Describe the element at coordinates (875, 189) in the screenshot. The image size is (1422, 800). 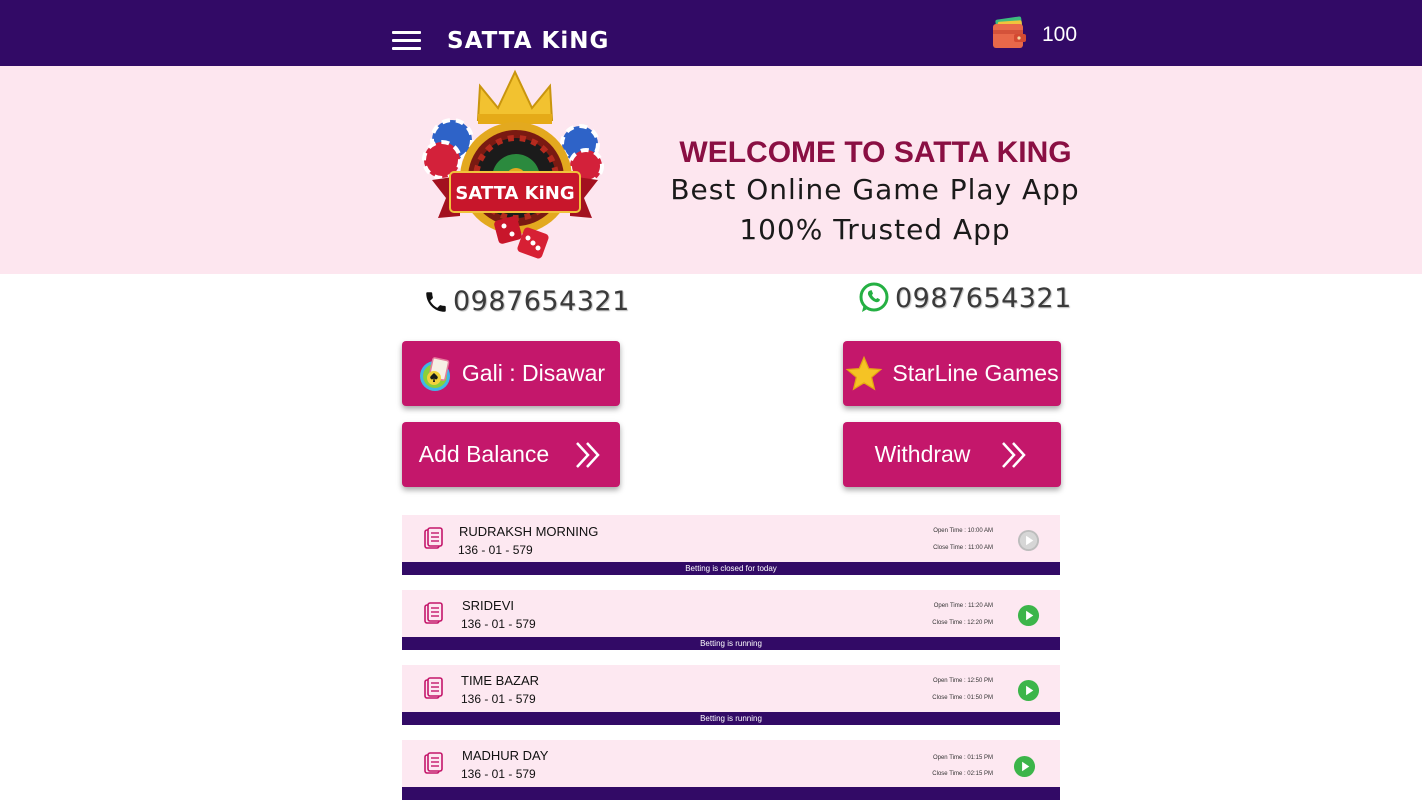
I see `tagline-primary: Best Online Game Play App` at that location.